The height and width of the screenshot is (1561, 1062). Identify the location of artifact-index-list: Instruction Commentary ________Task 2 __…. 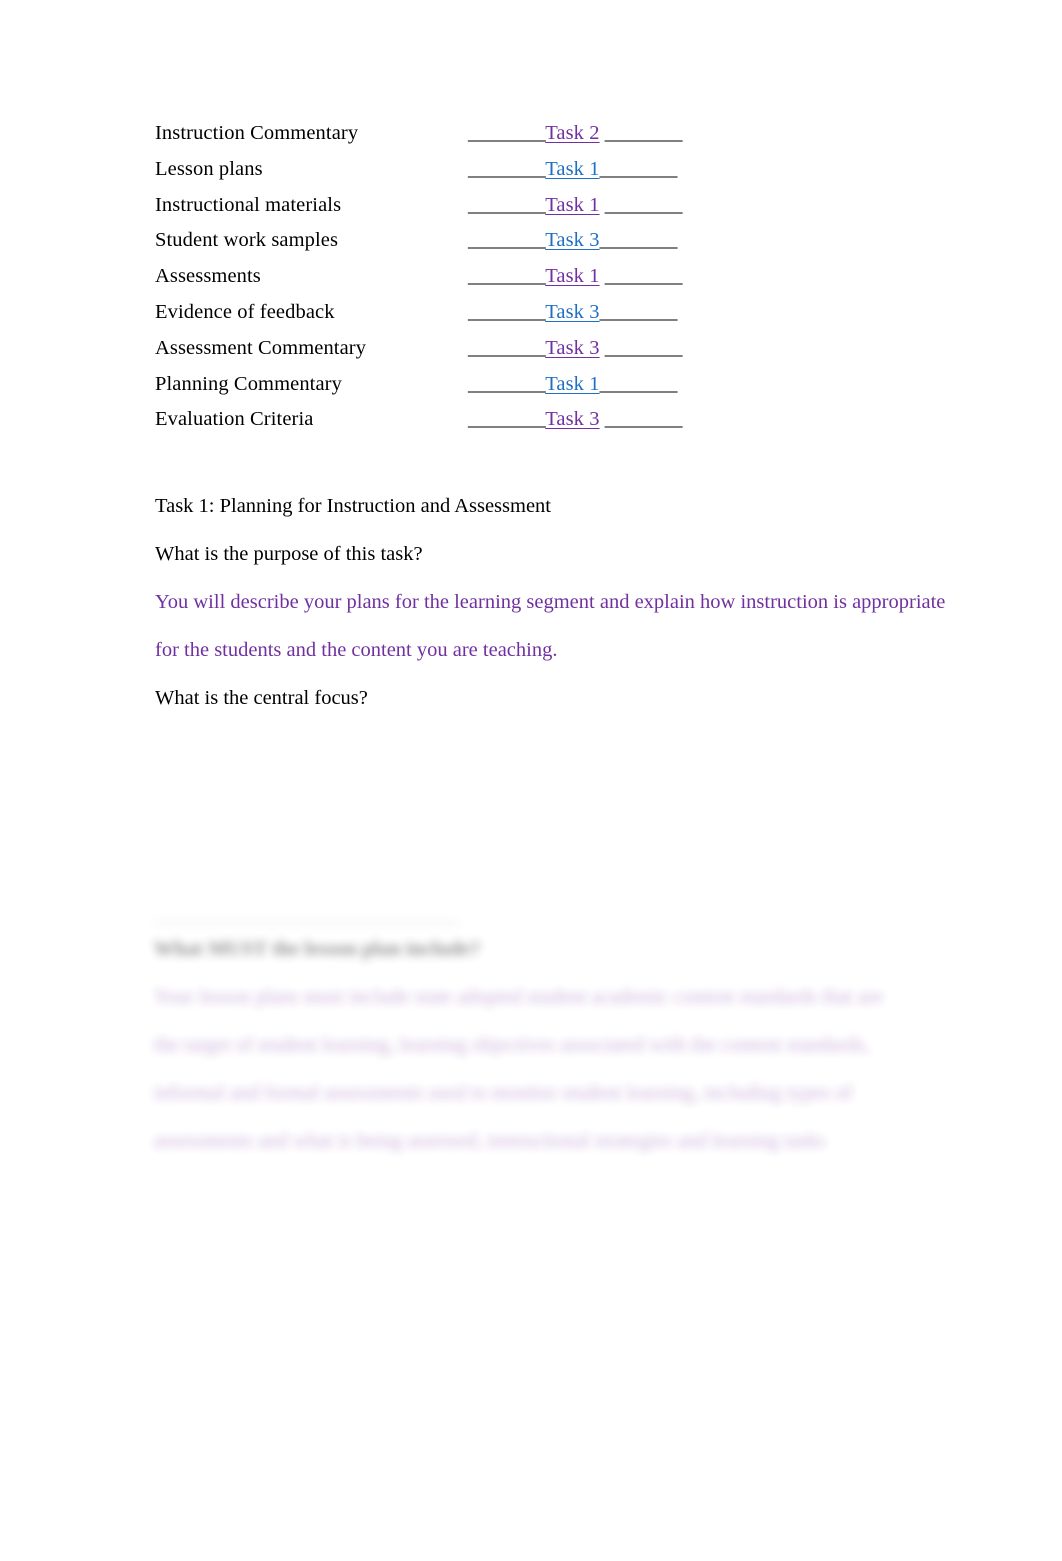
(535, 283).